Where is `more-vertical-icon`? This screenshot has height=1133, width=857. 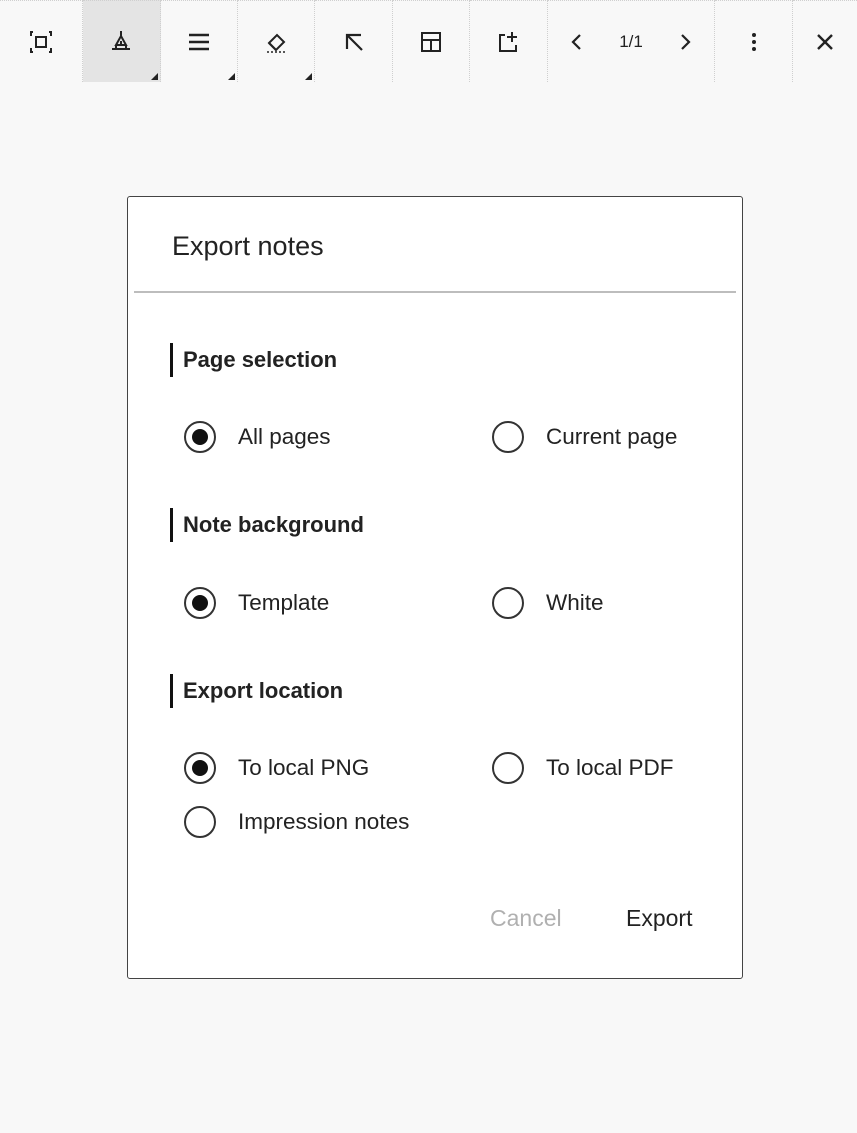 more-vertical-icon is located at coordinates (753, 41).